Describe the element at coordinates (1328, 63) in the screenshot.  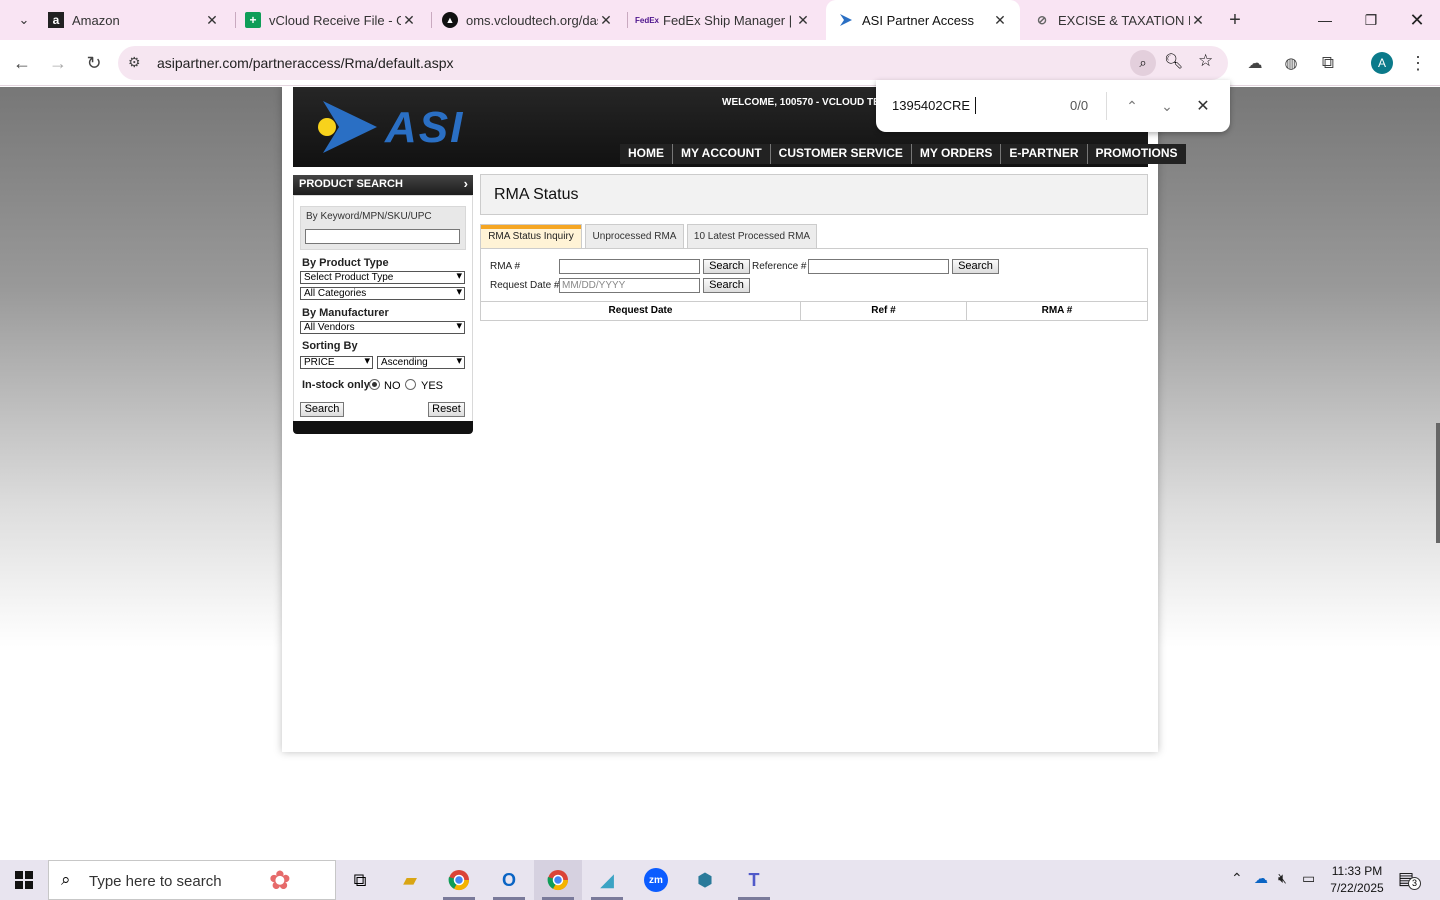
I see `extensions-puzzle-icon: ⧉` at that location.